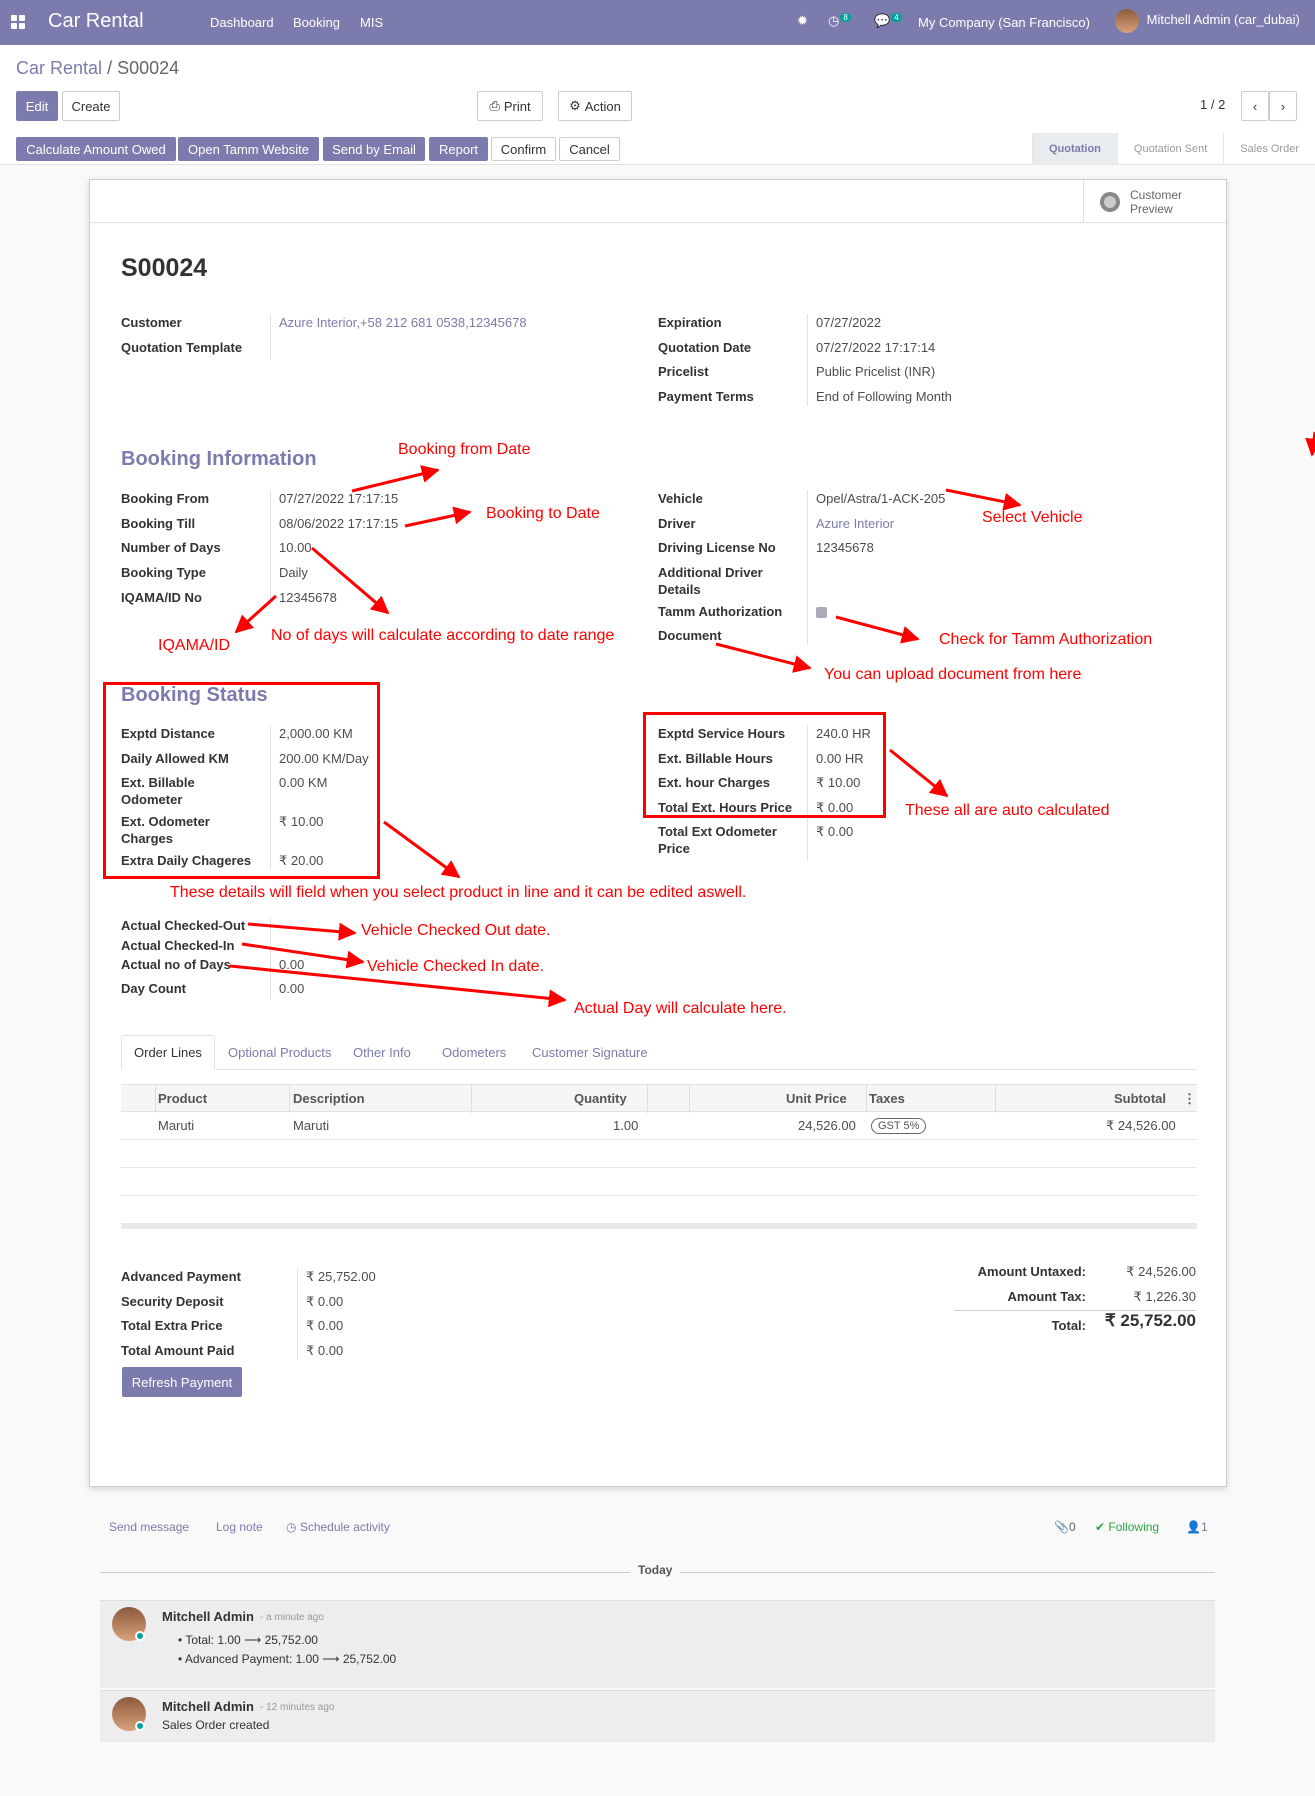 Image resolution: width=1315 pixels, height=1796 pixels. I want to click on booking-type-value: Daily, so click(293, 572).